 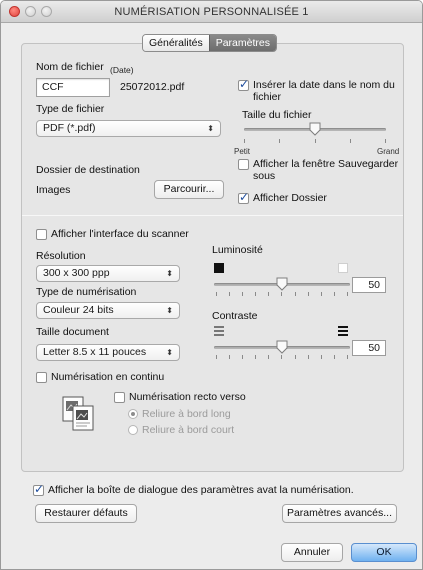 I want to click on light-swatch-icon, so click(x=343, y=268).